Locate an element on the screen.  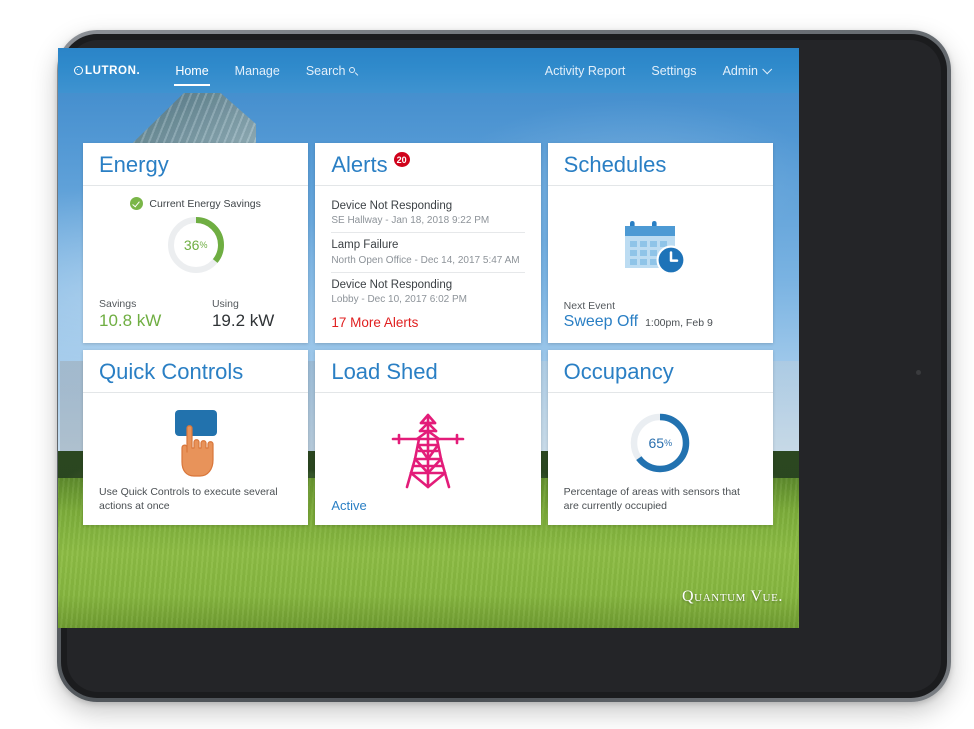
card-quick-controls-header: Quick Controls is located at coordinates (196, 371).